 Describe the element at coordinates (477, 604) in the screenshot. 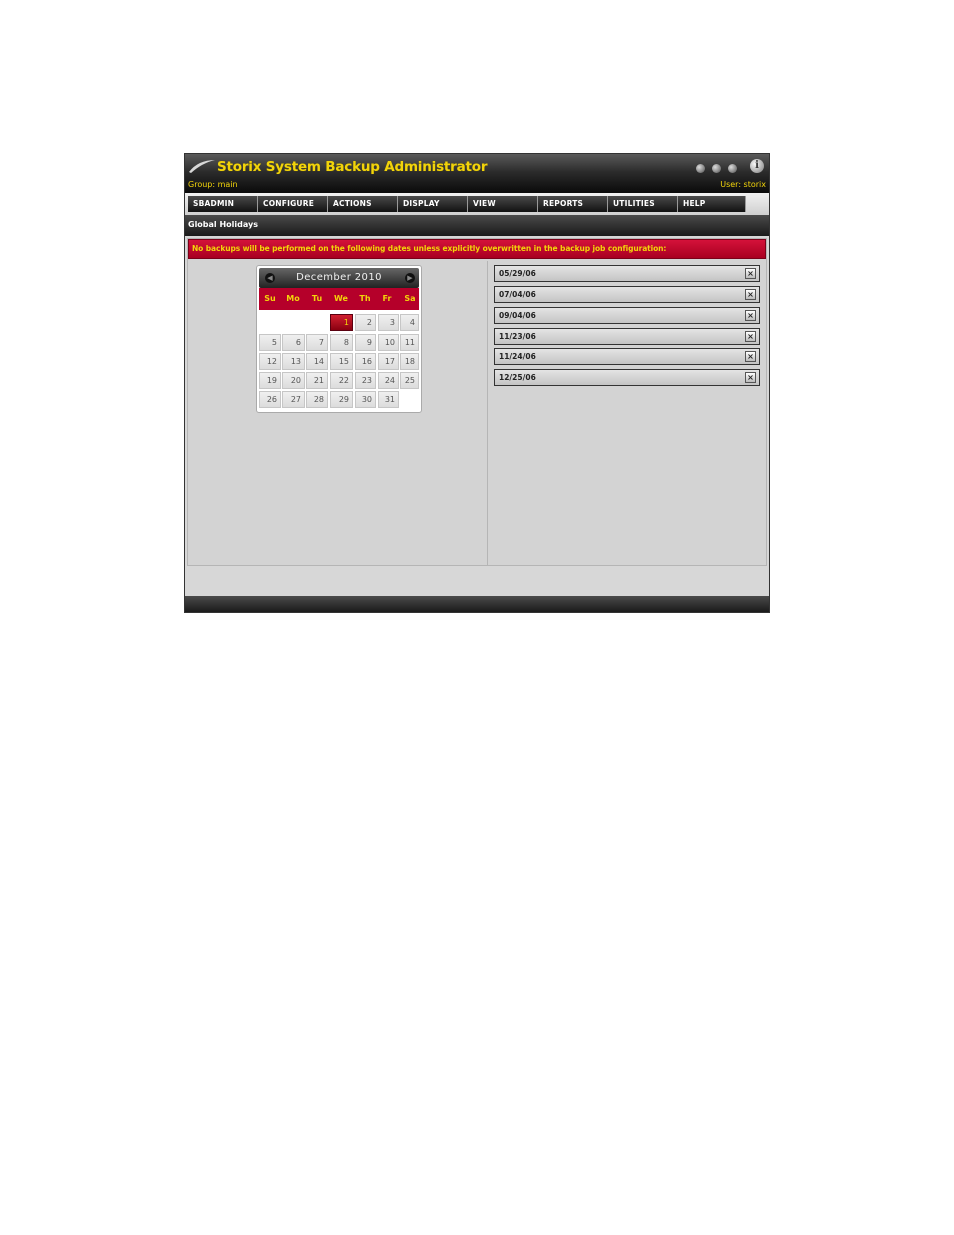

I see `footer-bar` at that location.